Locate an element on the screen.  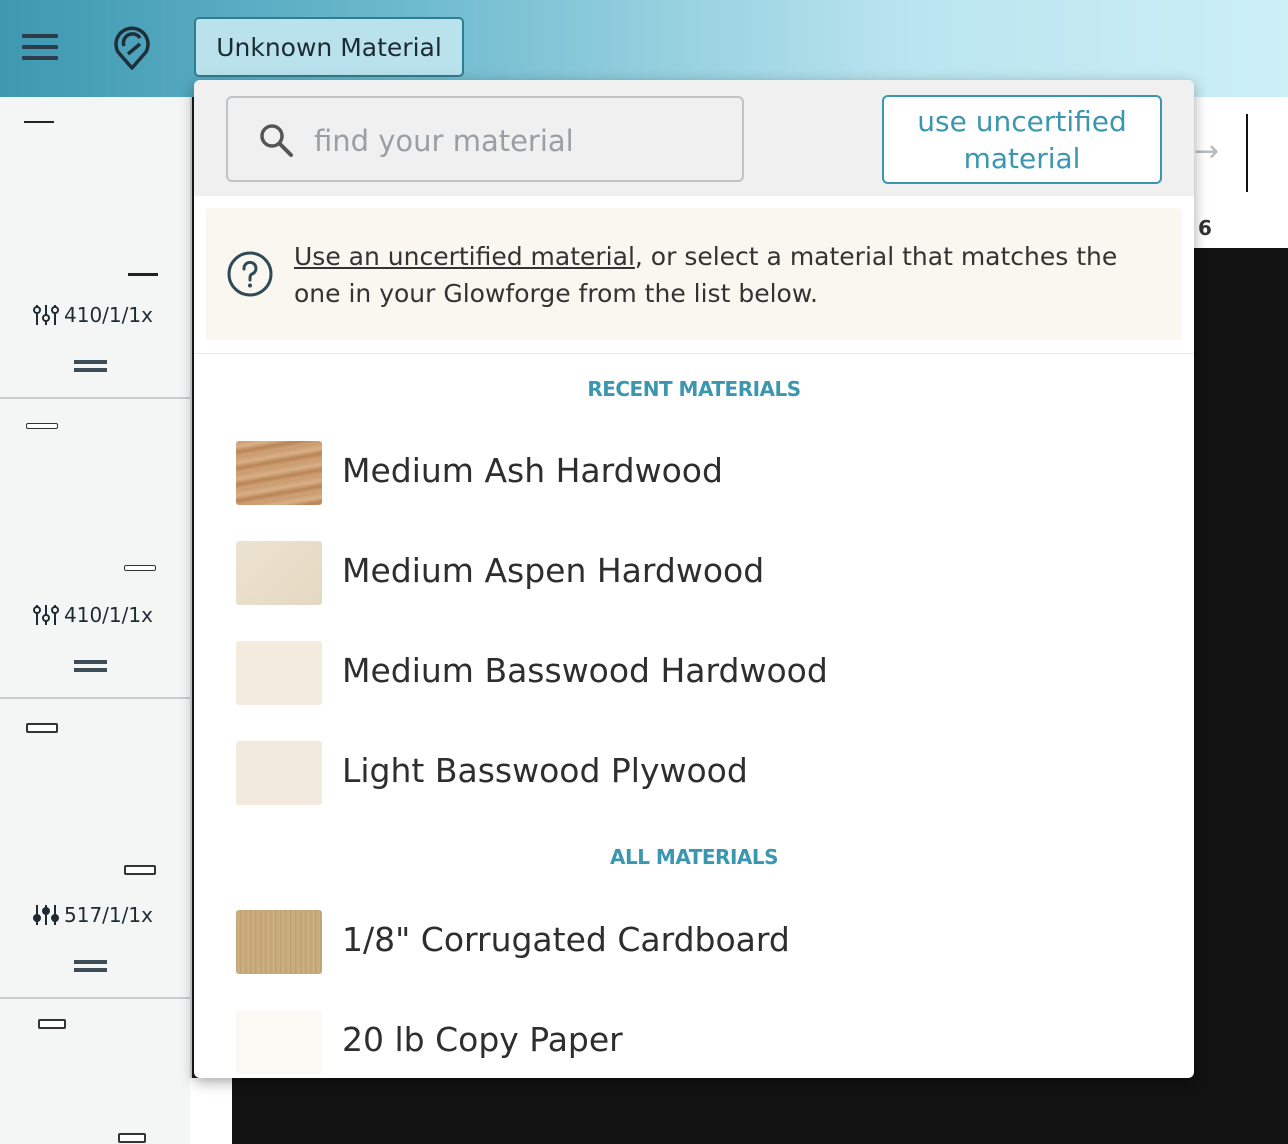
step-item: 517/1/1x is located at coordinates (95, 848).